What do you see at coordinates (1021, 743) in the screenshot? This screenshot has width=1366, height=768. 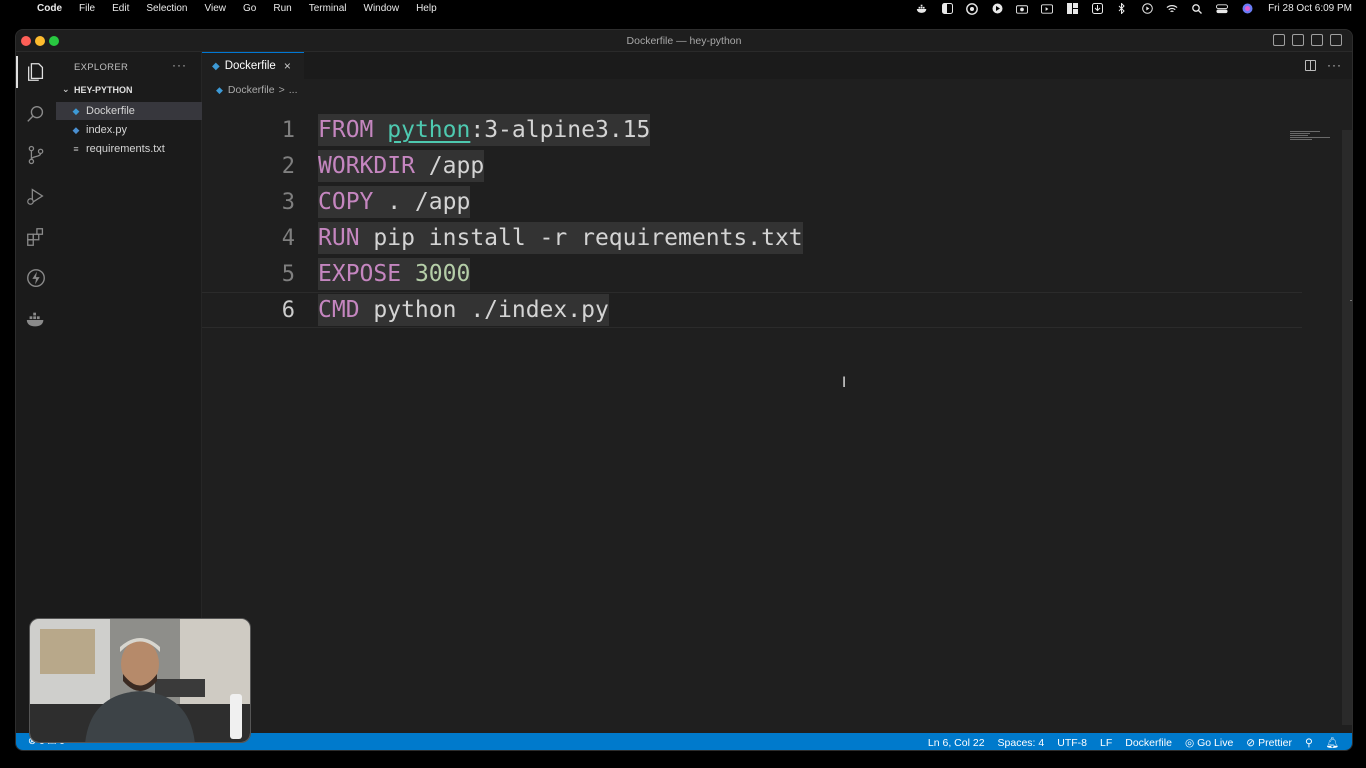 I see `indentation: Spaces: 4` at bounding box center [1021, 743].